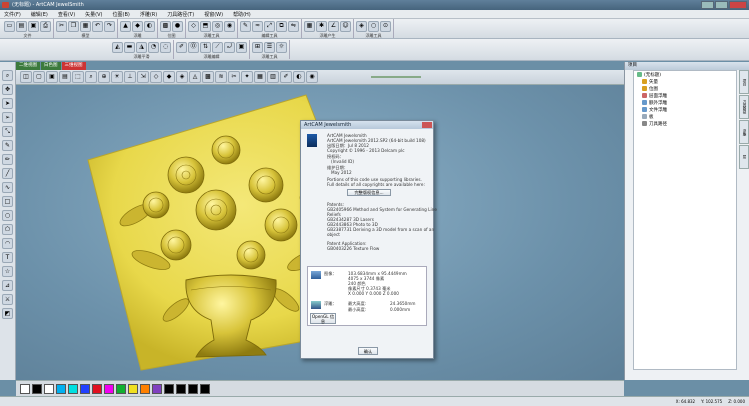 The height and width of the screenshot is (406, 749). I want to click on gem-icon: ◈, so click(361, 26).